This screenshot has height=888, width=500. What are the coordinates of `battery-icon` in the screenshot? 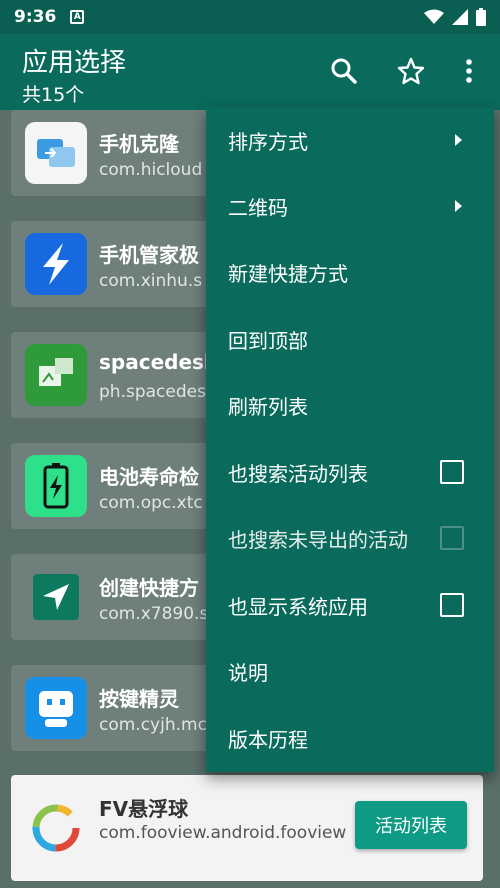 It's located at (481, 17).